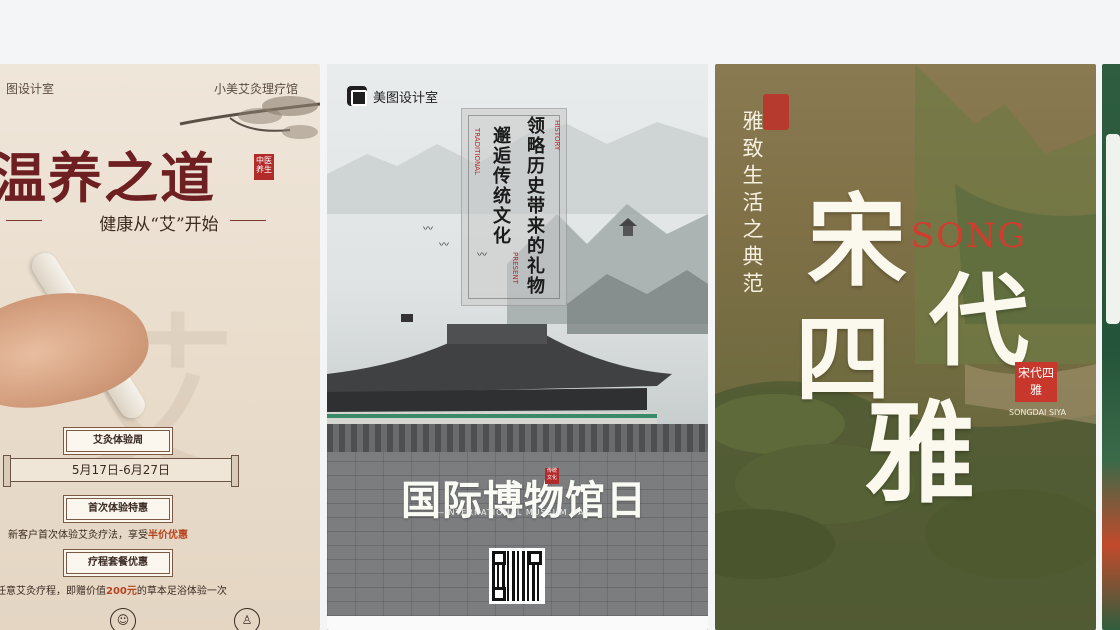 This screenshot has width=1120, height=630. I want to click on tag-package-offer: 疗程套餐优惠, so click(118, 563).